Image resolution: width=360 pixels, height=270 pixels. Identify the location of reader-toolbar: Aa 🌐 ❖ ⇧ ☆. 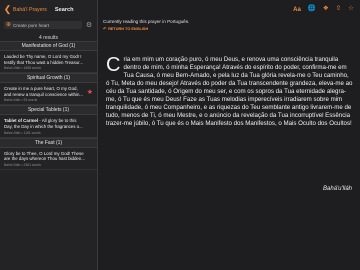
(229, 9).